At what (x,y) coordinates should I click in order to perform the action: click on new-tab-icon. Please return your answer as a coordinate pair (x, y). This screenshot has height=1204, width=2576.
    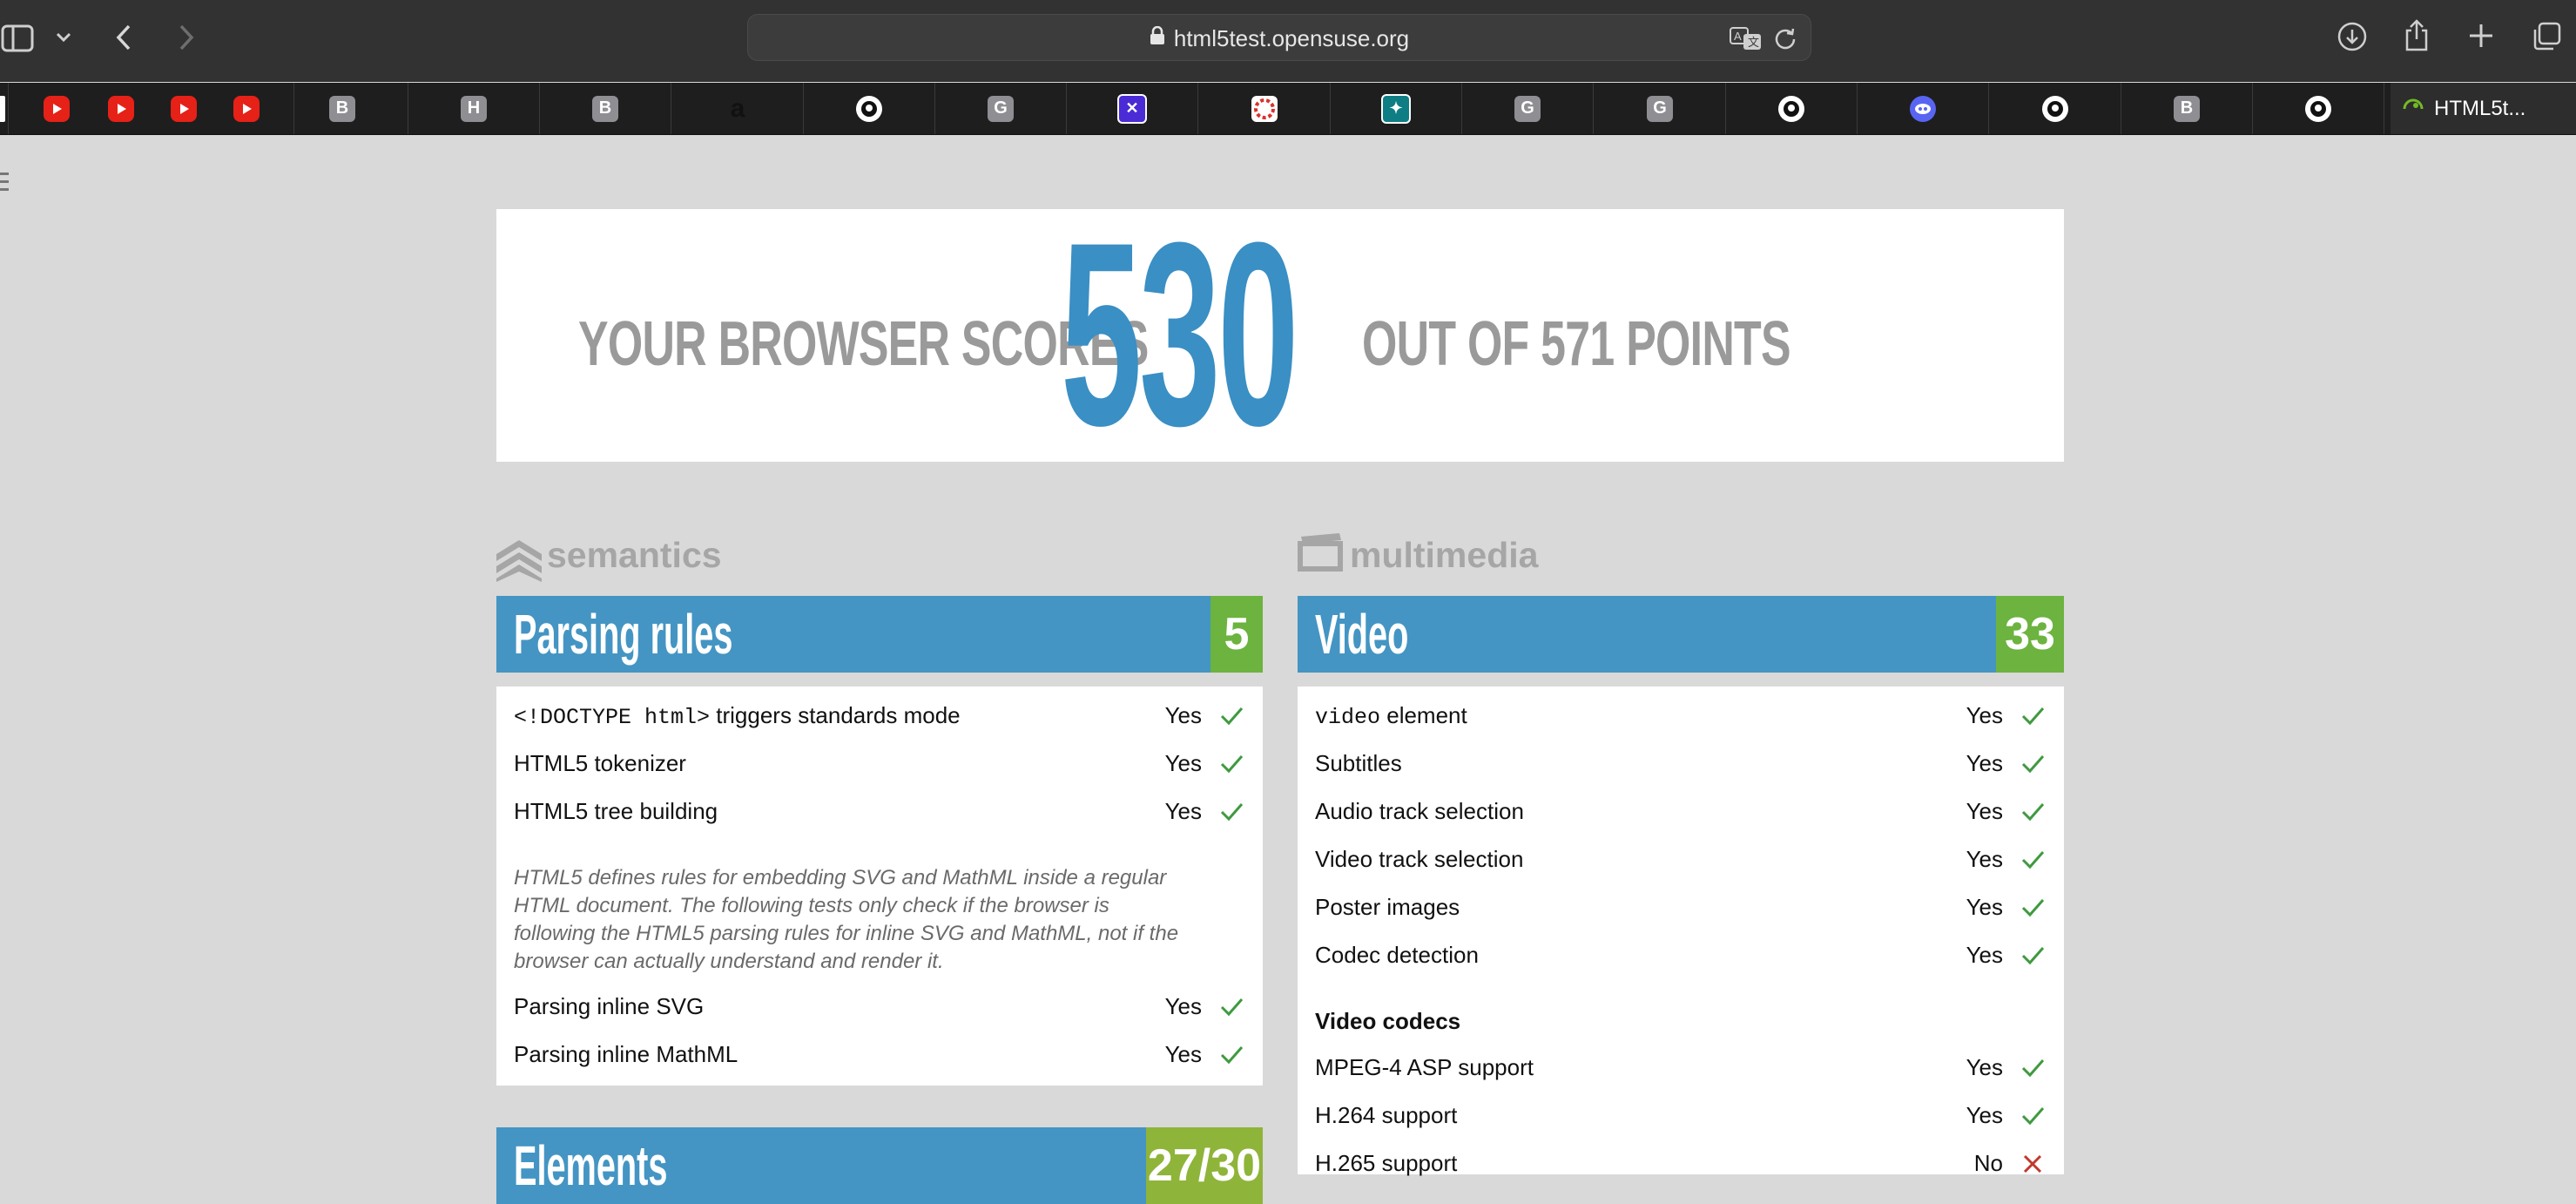
    Looking at the image, I should click on (2481, 36).